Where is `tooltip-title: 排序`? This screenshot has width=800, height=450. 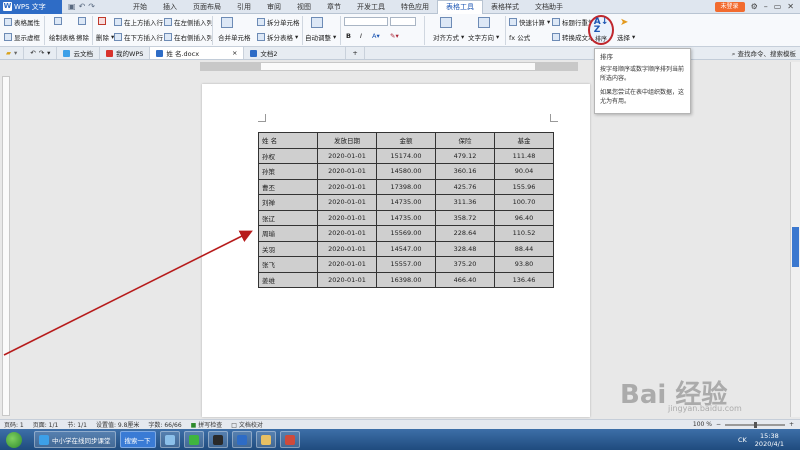
tooltip-title: 排序 is located at coordinates (606, 57).